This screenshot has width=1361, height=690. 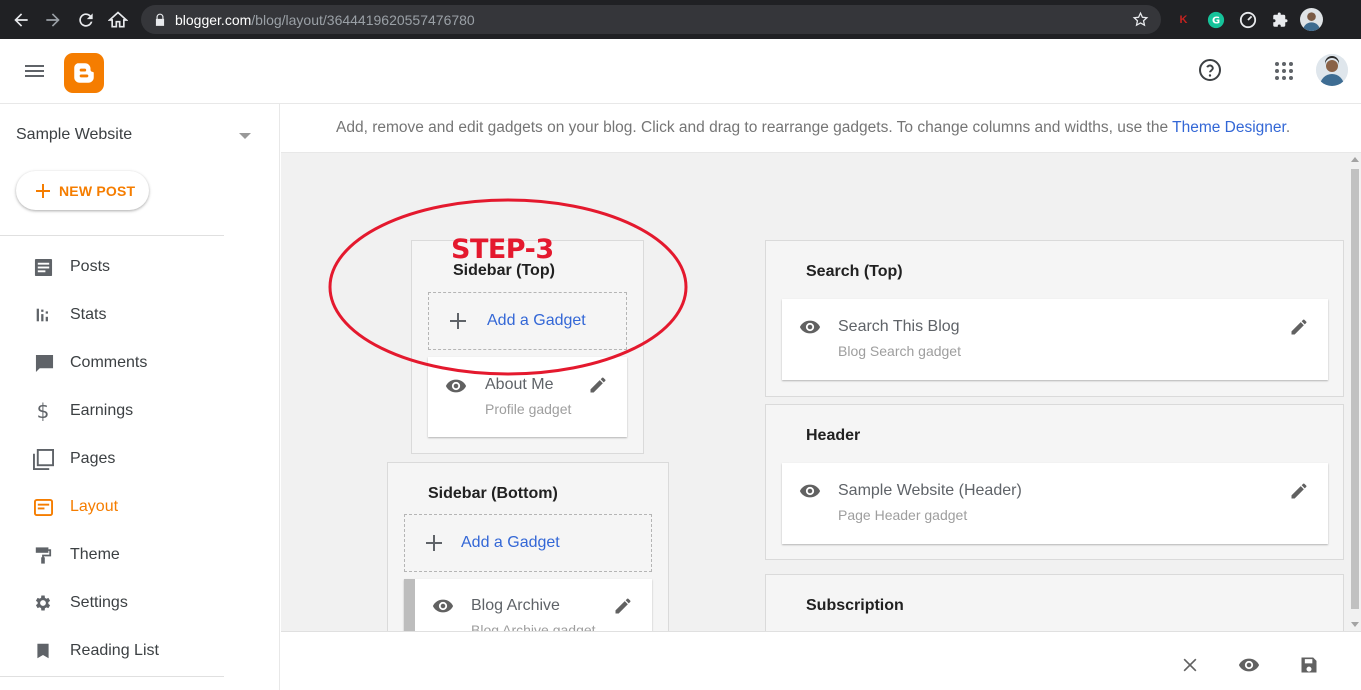 I want to click on speedometer-icon, so click(x=1247, y=19).